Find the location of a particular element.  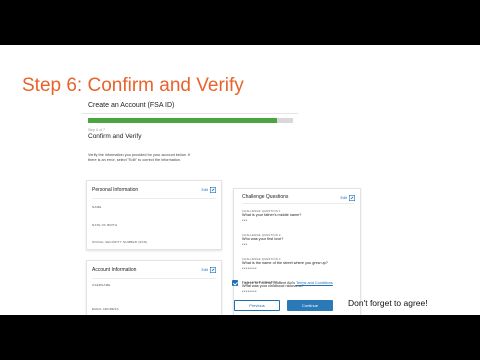

challenge-title: Challenge Questions is located at coordinates (265, 197).